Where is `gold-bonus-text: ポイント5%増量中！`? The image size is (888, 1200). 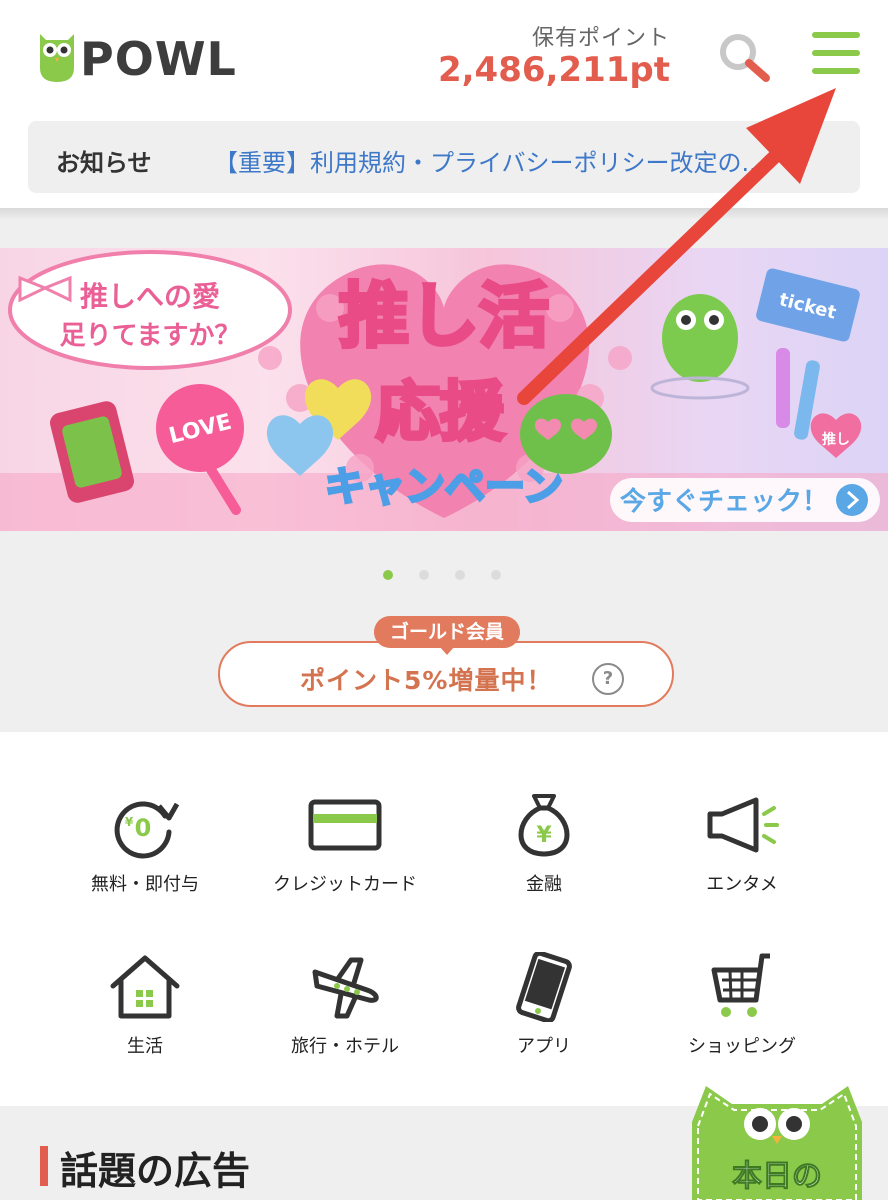 gold-bonus-text: ポイント5%増量中！ is located at coordinates (426, 680).